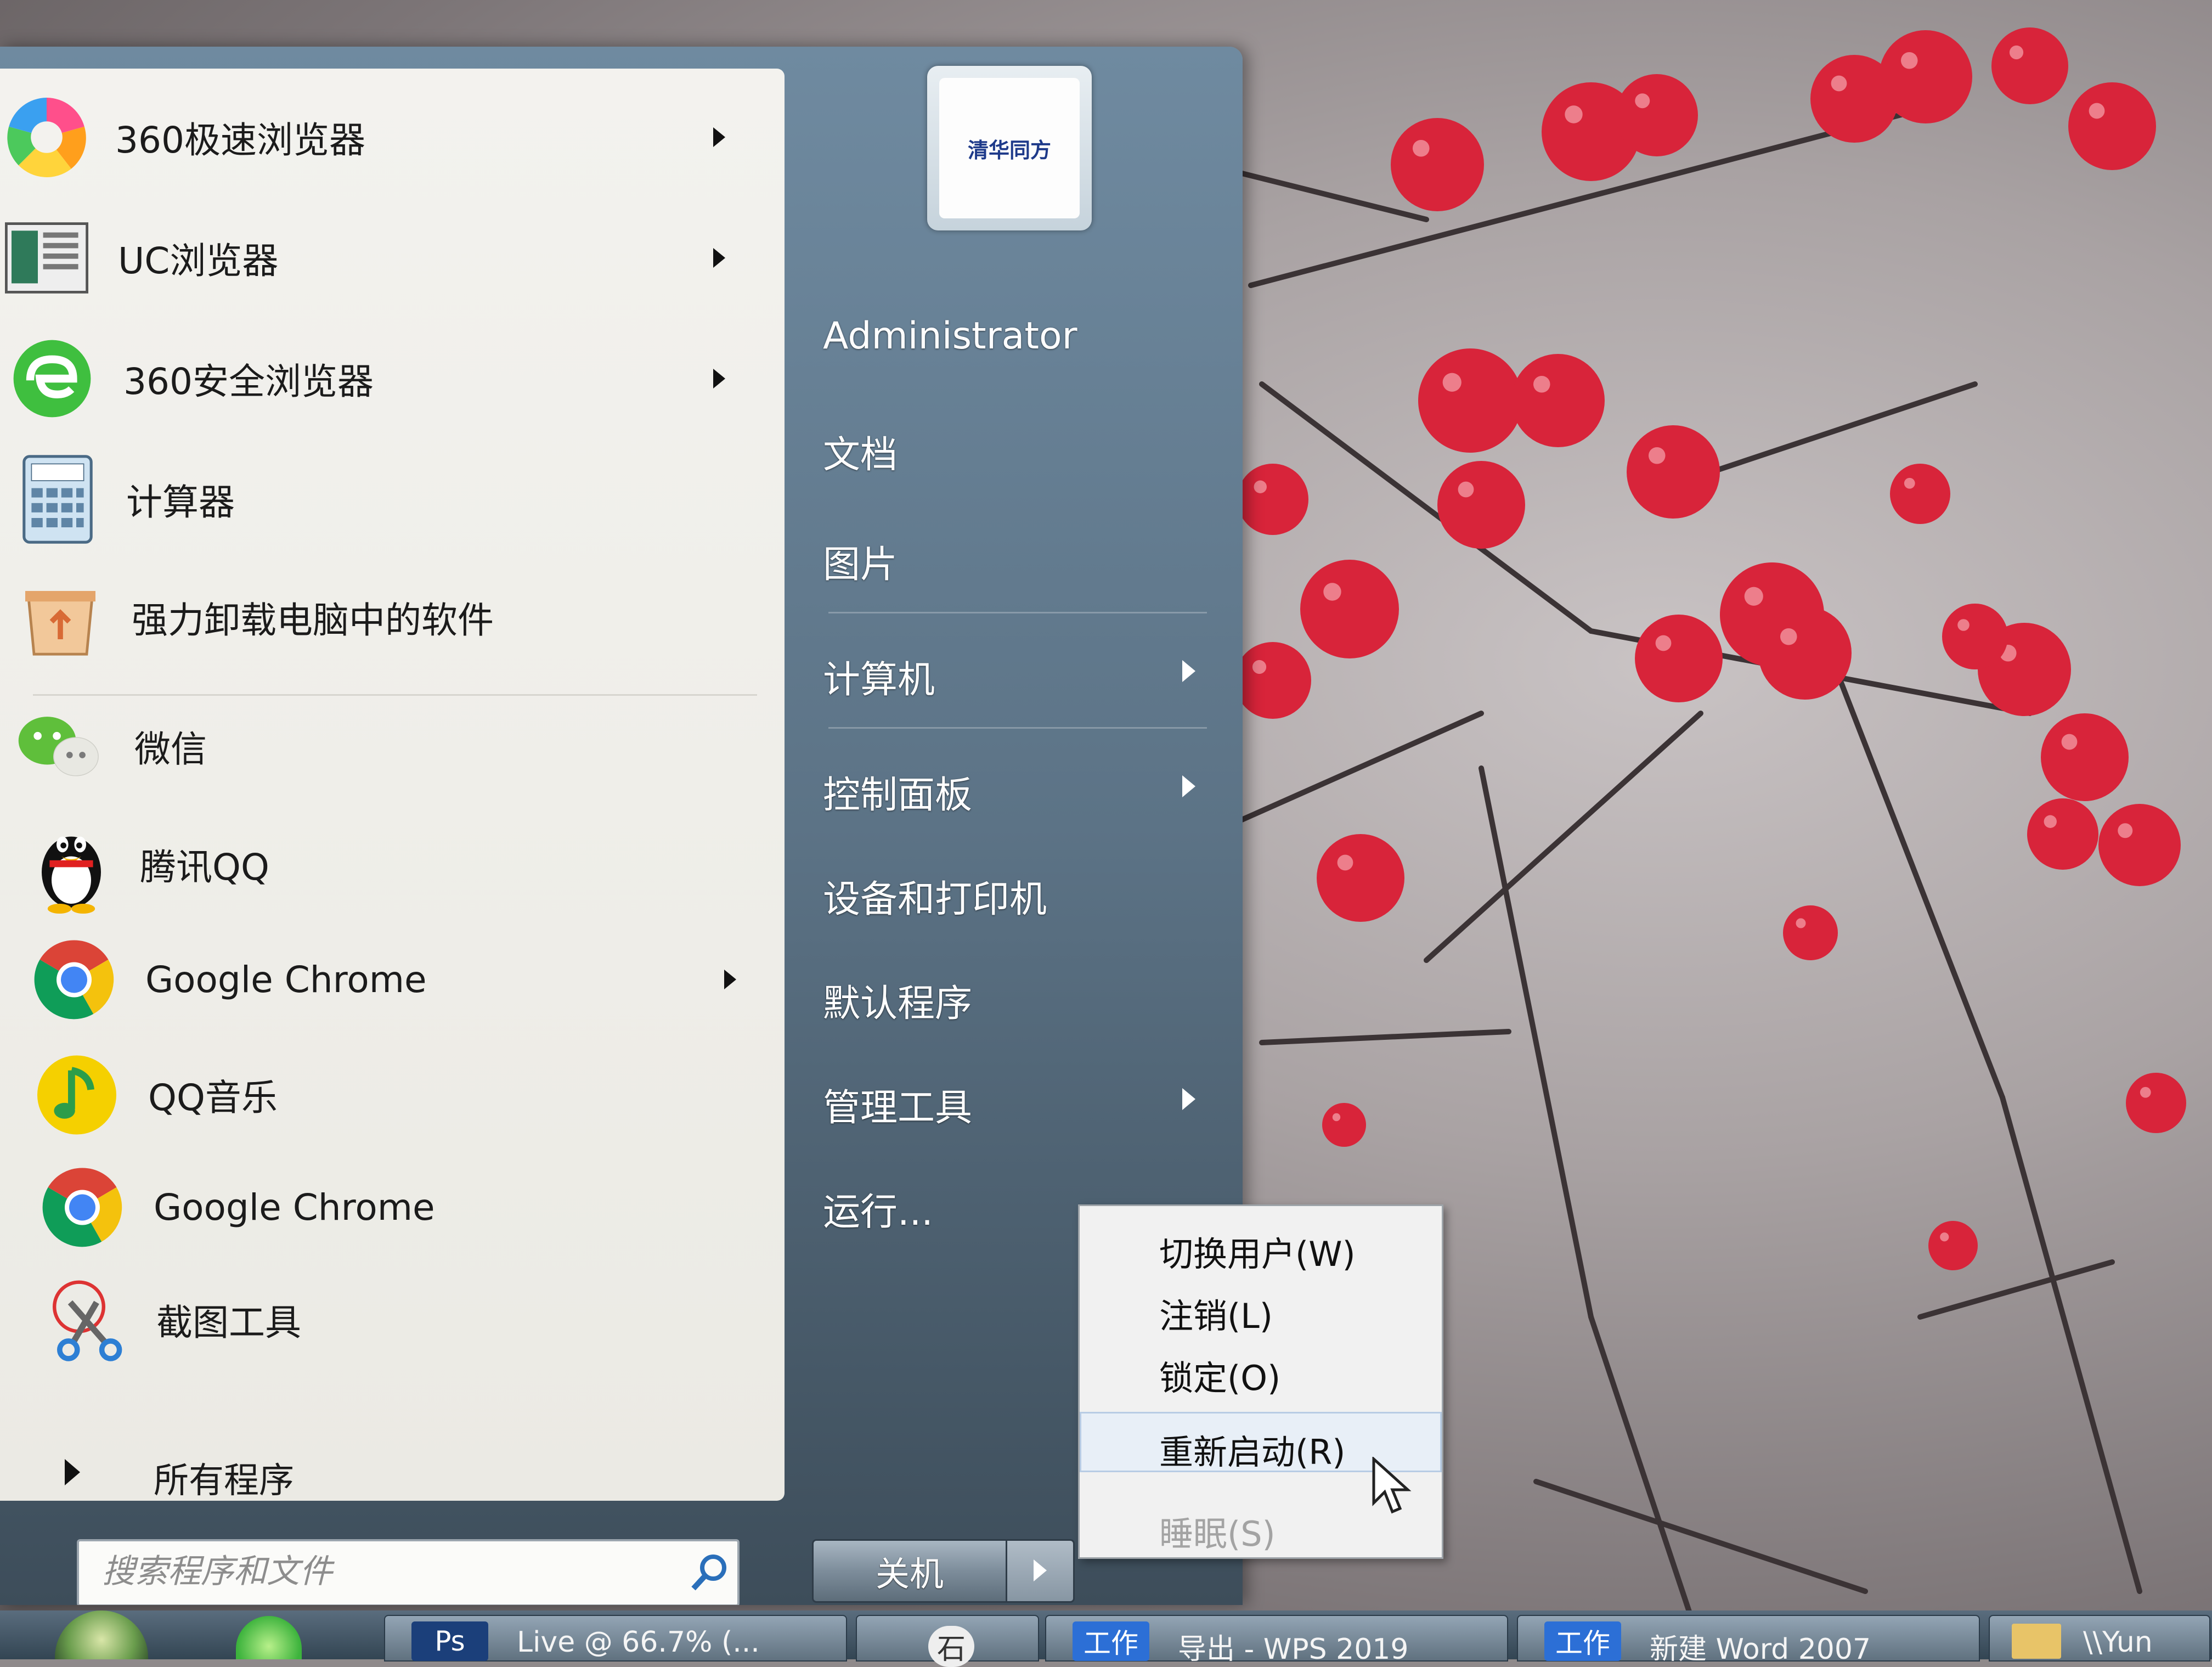 The height and width of the screenshot is (1667, 2212). What do you see at coordinates (198, 261) in the screenshot?
I see `program-label: UC浏览器` at bounding box center [198, 261].